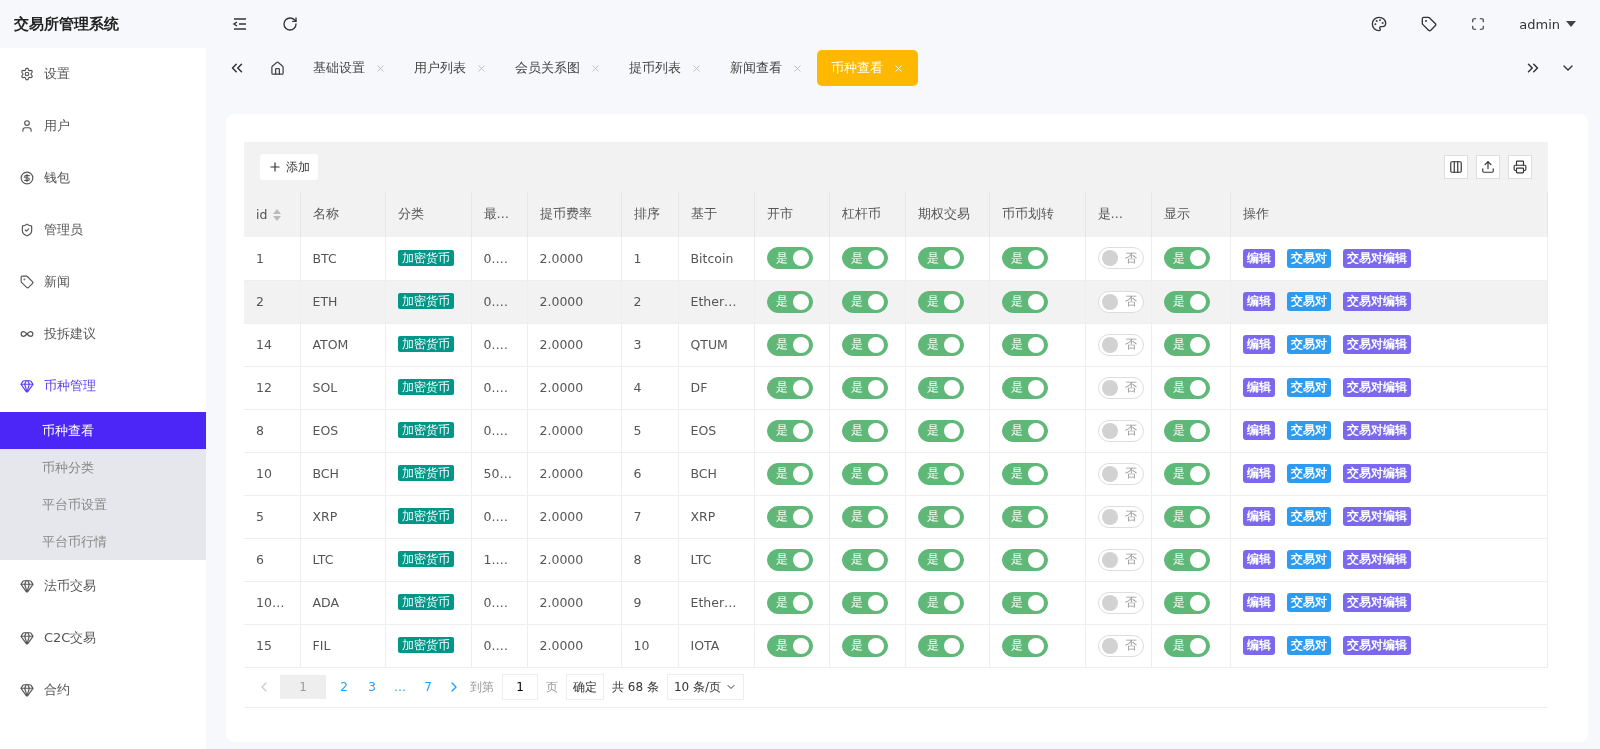  I want to click on user-menu: admin, so click(1547, 24).